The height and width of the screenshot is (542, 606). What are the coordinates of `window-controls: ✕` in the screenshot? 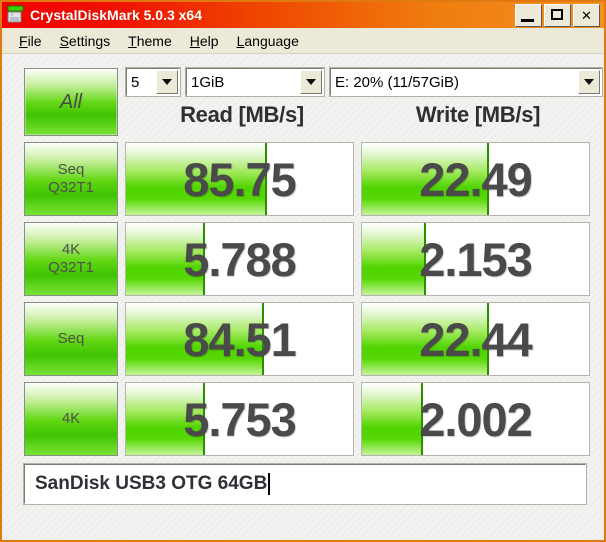 It's located at (558, 15).